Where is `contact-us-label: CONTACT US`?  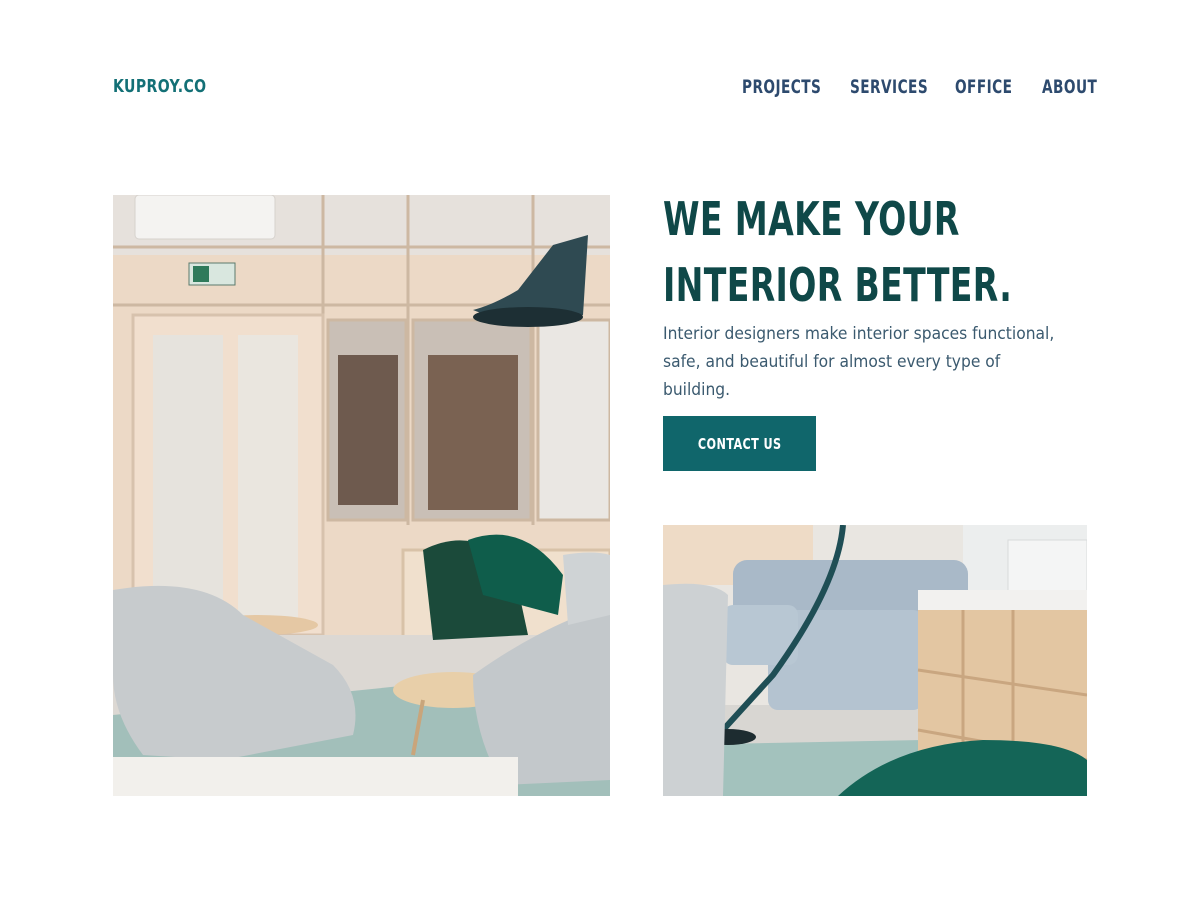
contact-us-label: CONTACT US is located at coordinates (739, 443).